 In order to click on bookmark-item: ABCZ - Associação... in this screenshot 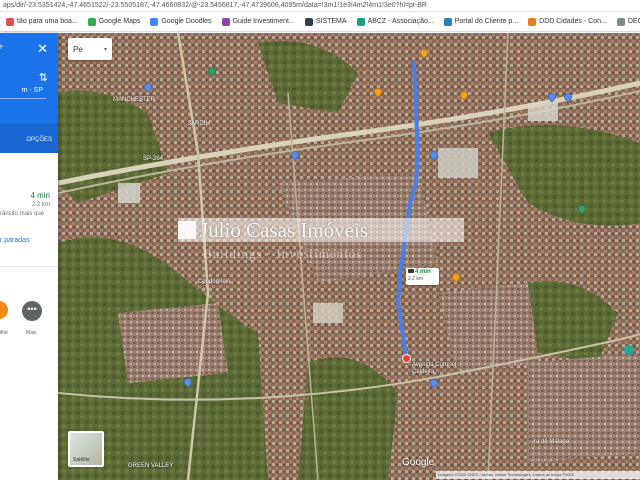, I will do `click(395, 21)`.